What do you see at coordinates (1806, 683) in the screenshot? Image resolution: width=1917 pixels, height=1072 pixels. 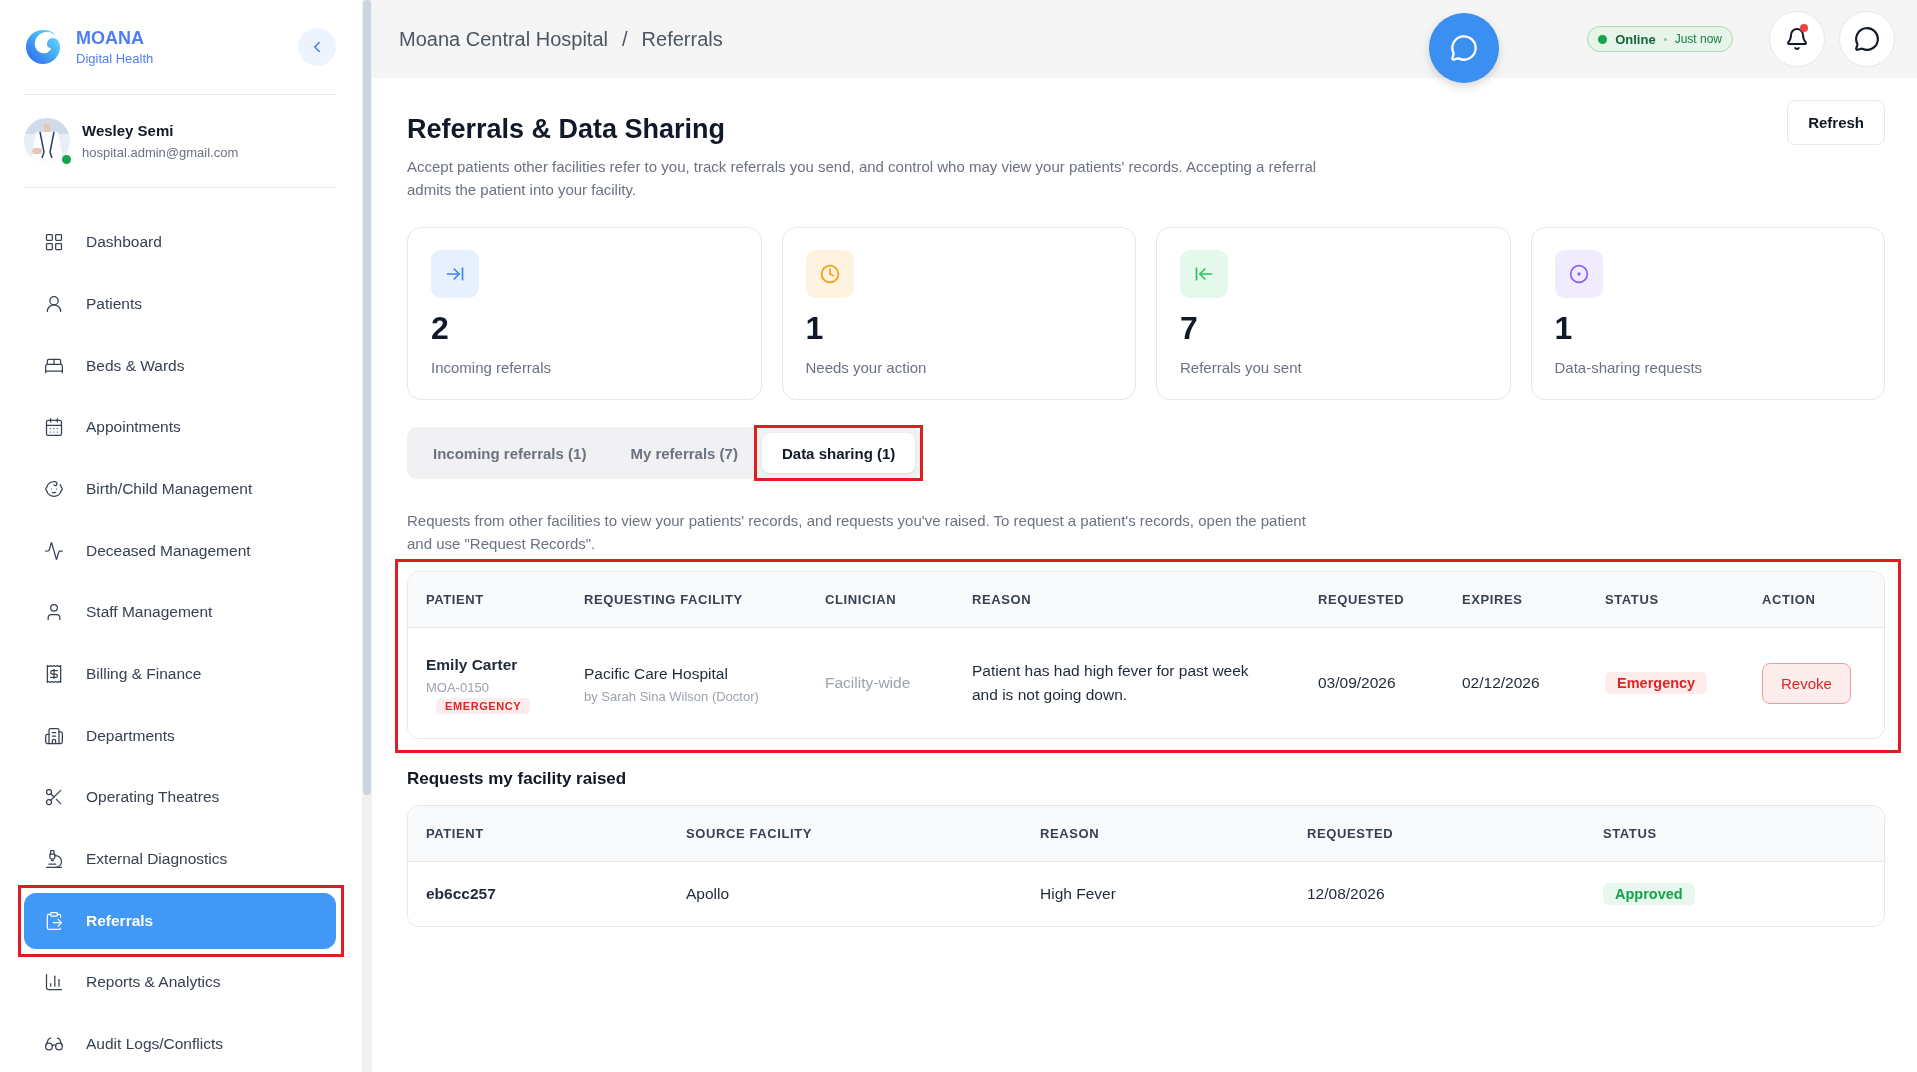 I see `revoke-button: Revoke` at bounding box center [1806, 683].